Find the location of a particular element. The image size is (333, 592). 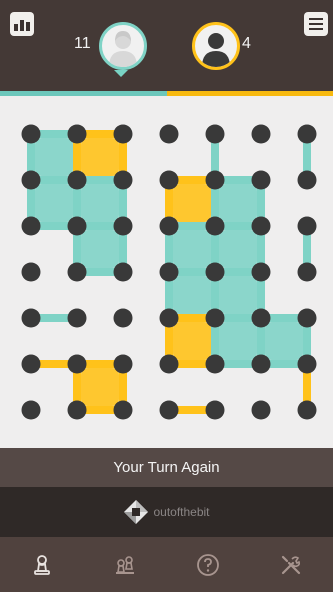

player1-score: 11 is located at coordinates (82, 43).